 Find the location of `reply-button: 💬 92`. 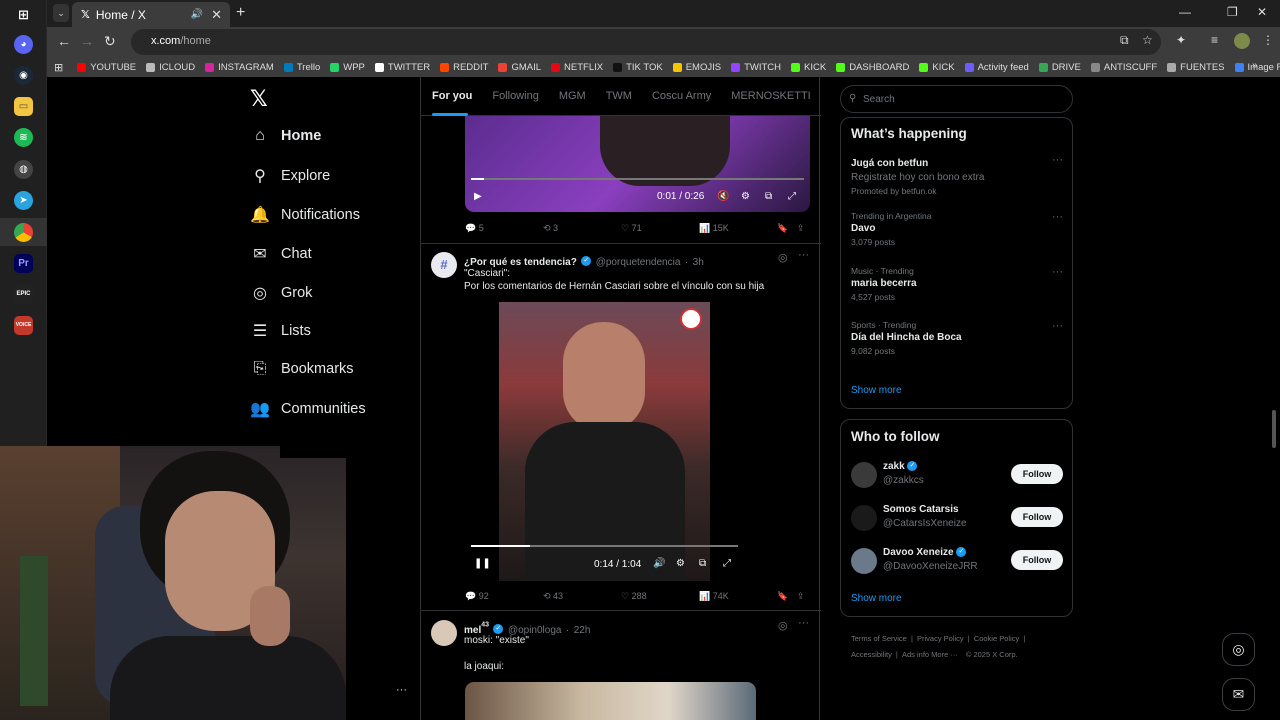

reply-button: 💬 92 is located at coordinates (477, 596).